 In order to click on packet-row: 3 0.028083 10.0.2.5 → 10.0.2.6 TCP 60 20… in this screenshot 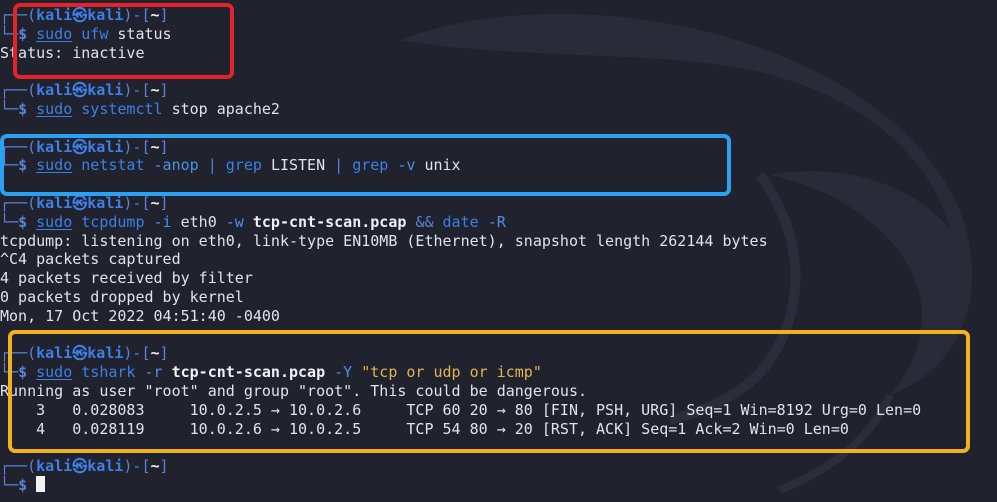, I will do `click(461, 409)`.